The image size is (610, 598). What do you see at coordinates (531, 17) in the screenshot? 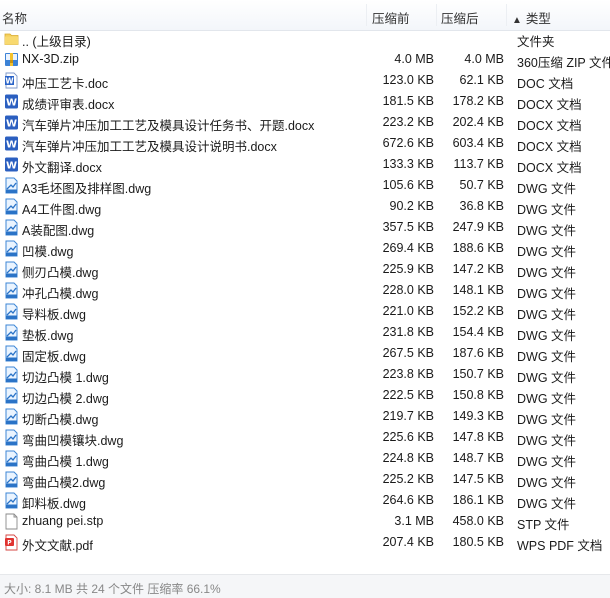
I see `column-type-header: ▲ 类型` at bounding box center [531, 17].